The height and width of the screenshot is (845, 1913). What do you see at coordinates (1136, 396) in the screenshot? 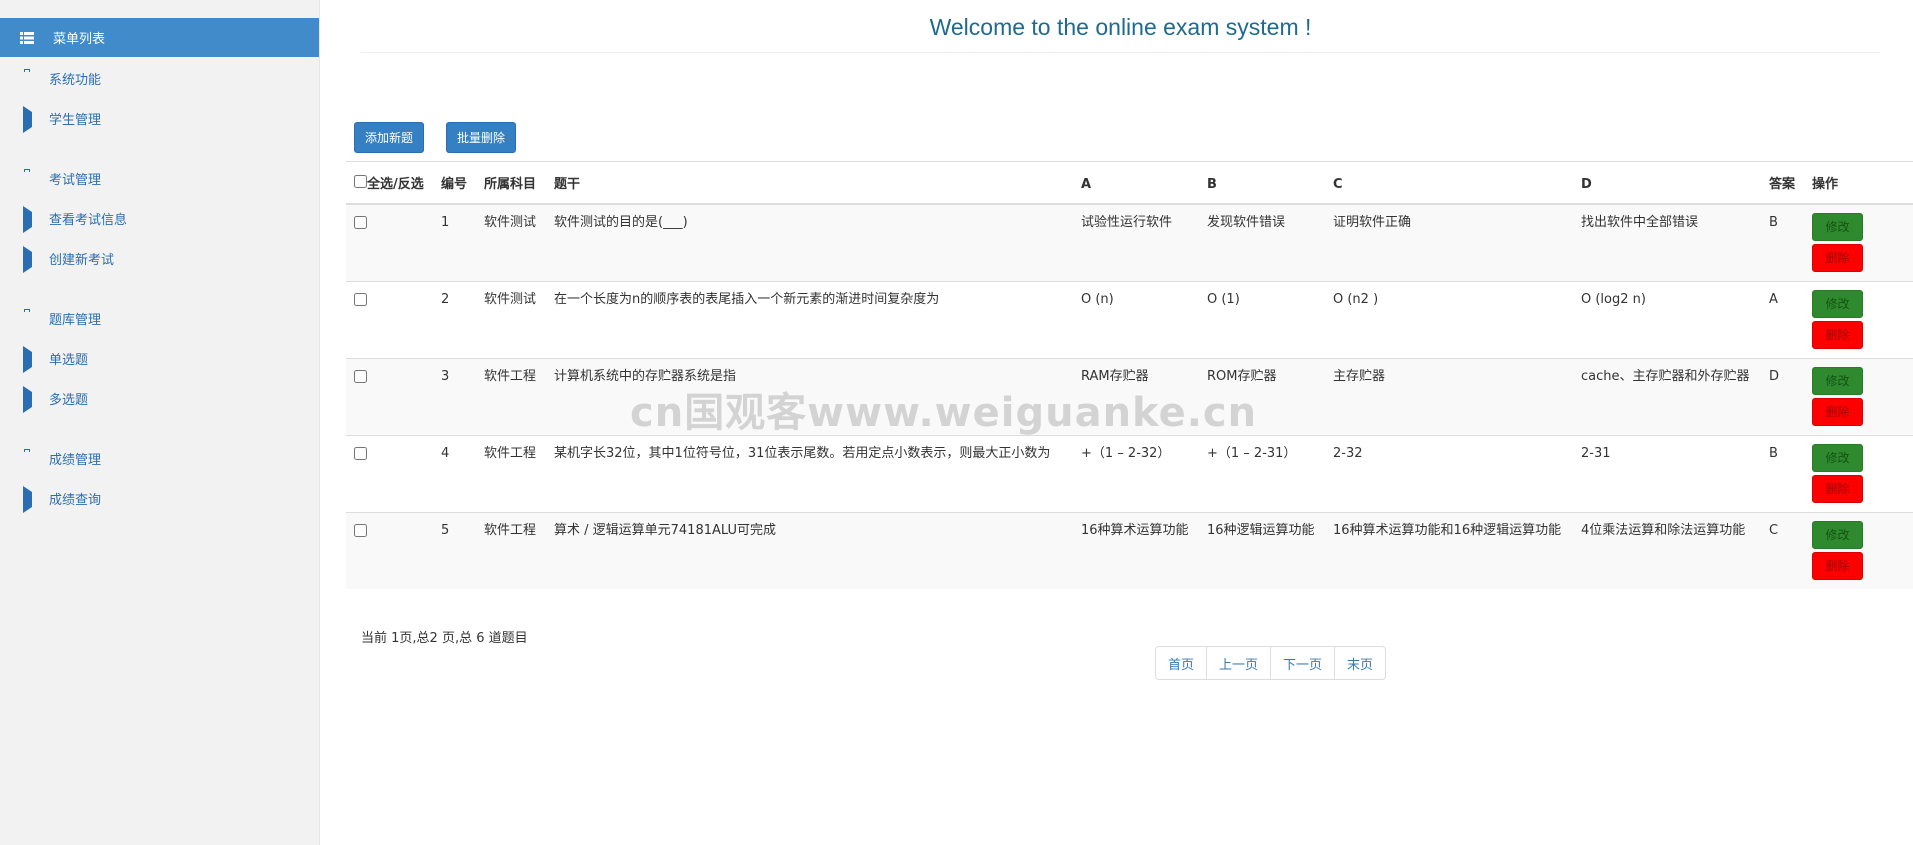
I see `cell-a: RAM存贮器` at bounding box center [1136, 396].